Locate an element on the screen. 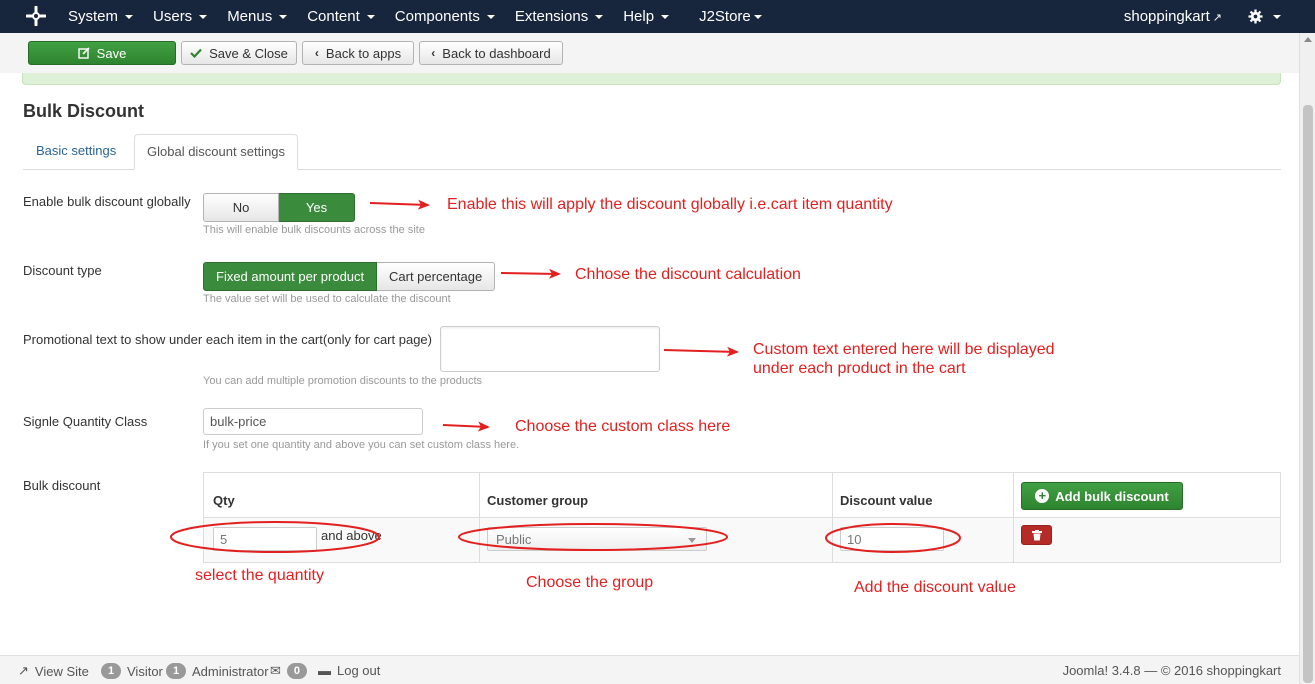 The width and height of the screenshot is (1315, 684). visitor-badge: 1 is located at coordinates (111, 671).